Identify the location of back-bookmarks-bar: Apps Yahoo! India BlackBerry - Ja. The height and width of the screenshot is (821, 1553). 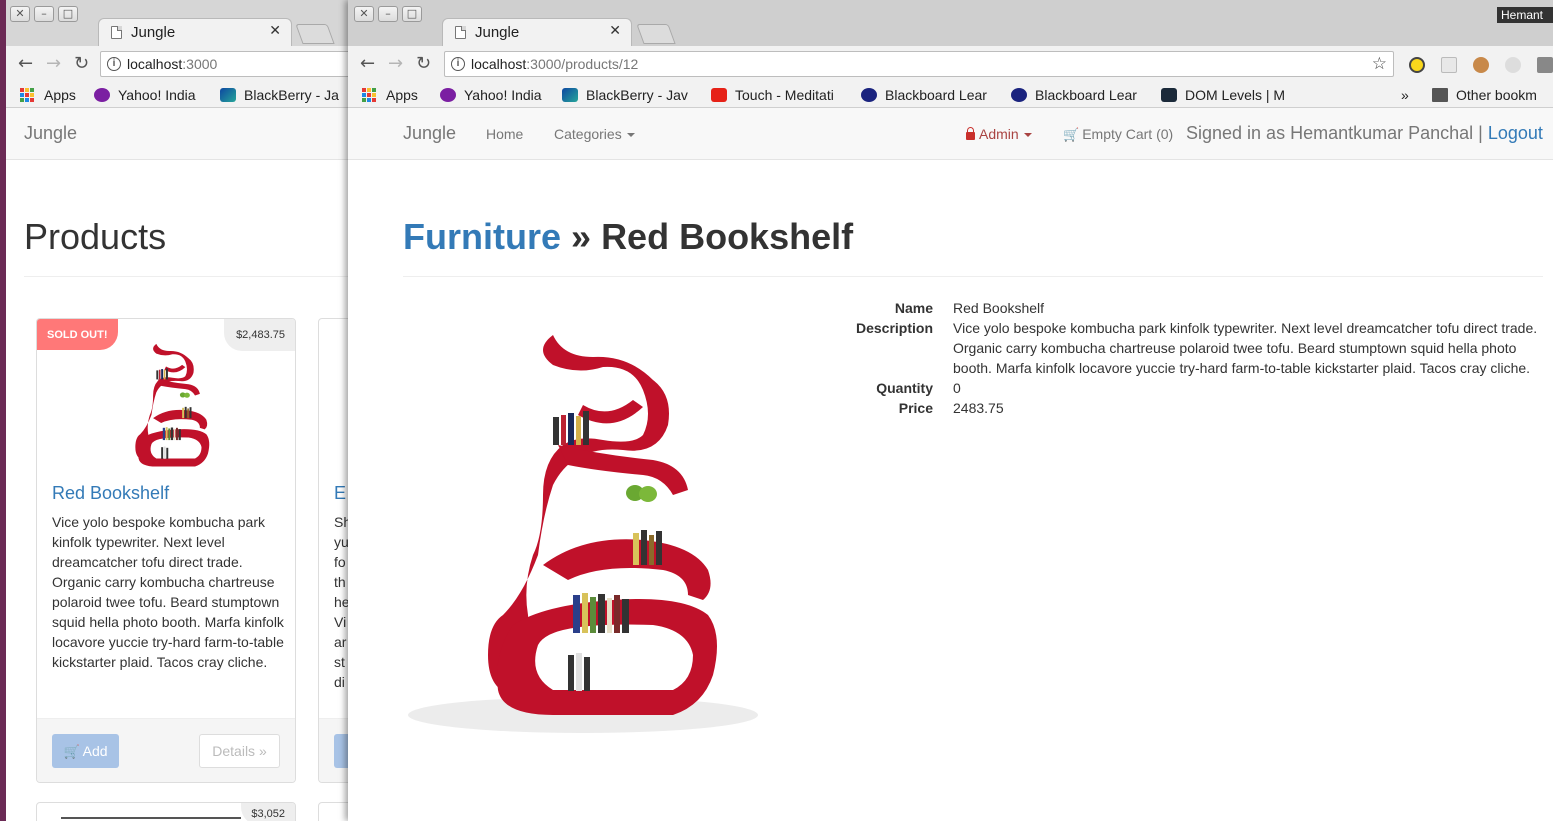
(182, 95).